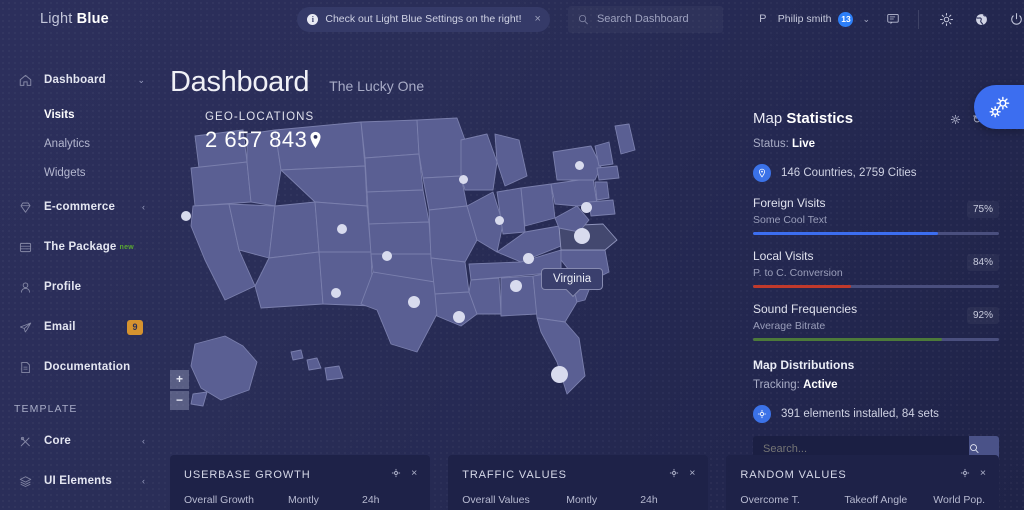 This screenshot has width=1024, height=510. I want to click on map-pin-icon, so click(315, 140).